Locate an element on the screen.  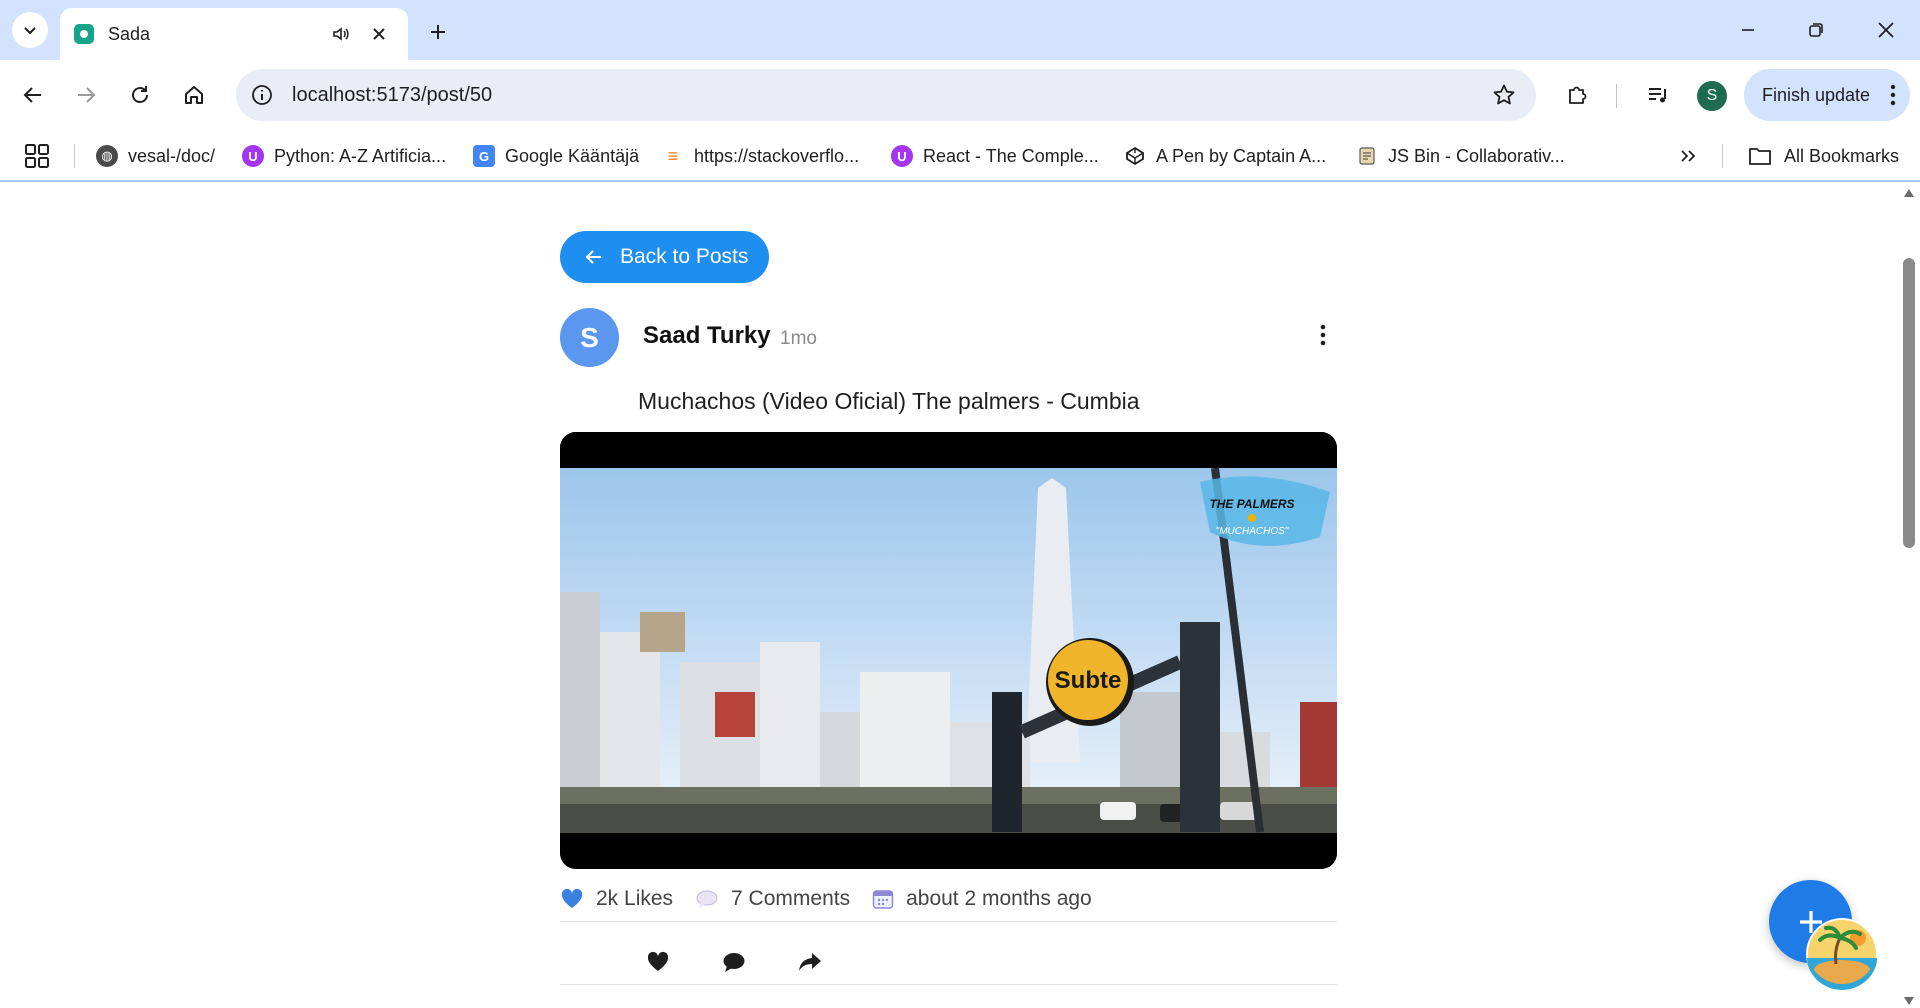
heart-icon is located at coordinates (658, 961).